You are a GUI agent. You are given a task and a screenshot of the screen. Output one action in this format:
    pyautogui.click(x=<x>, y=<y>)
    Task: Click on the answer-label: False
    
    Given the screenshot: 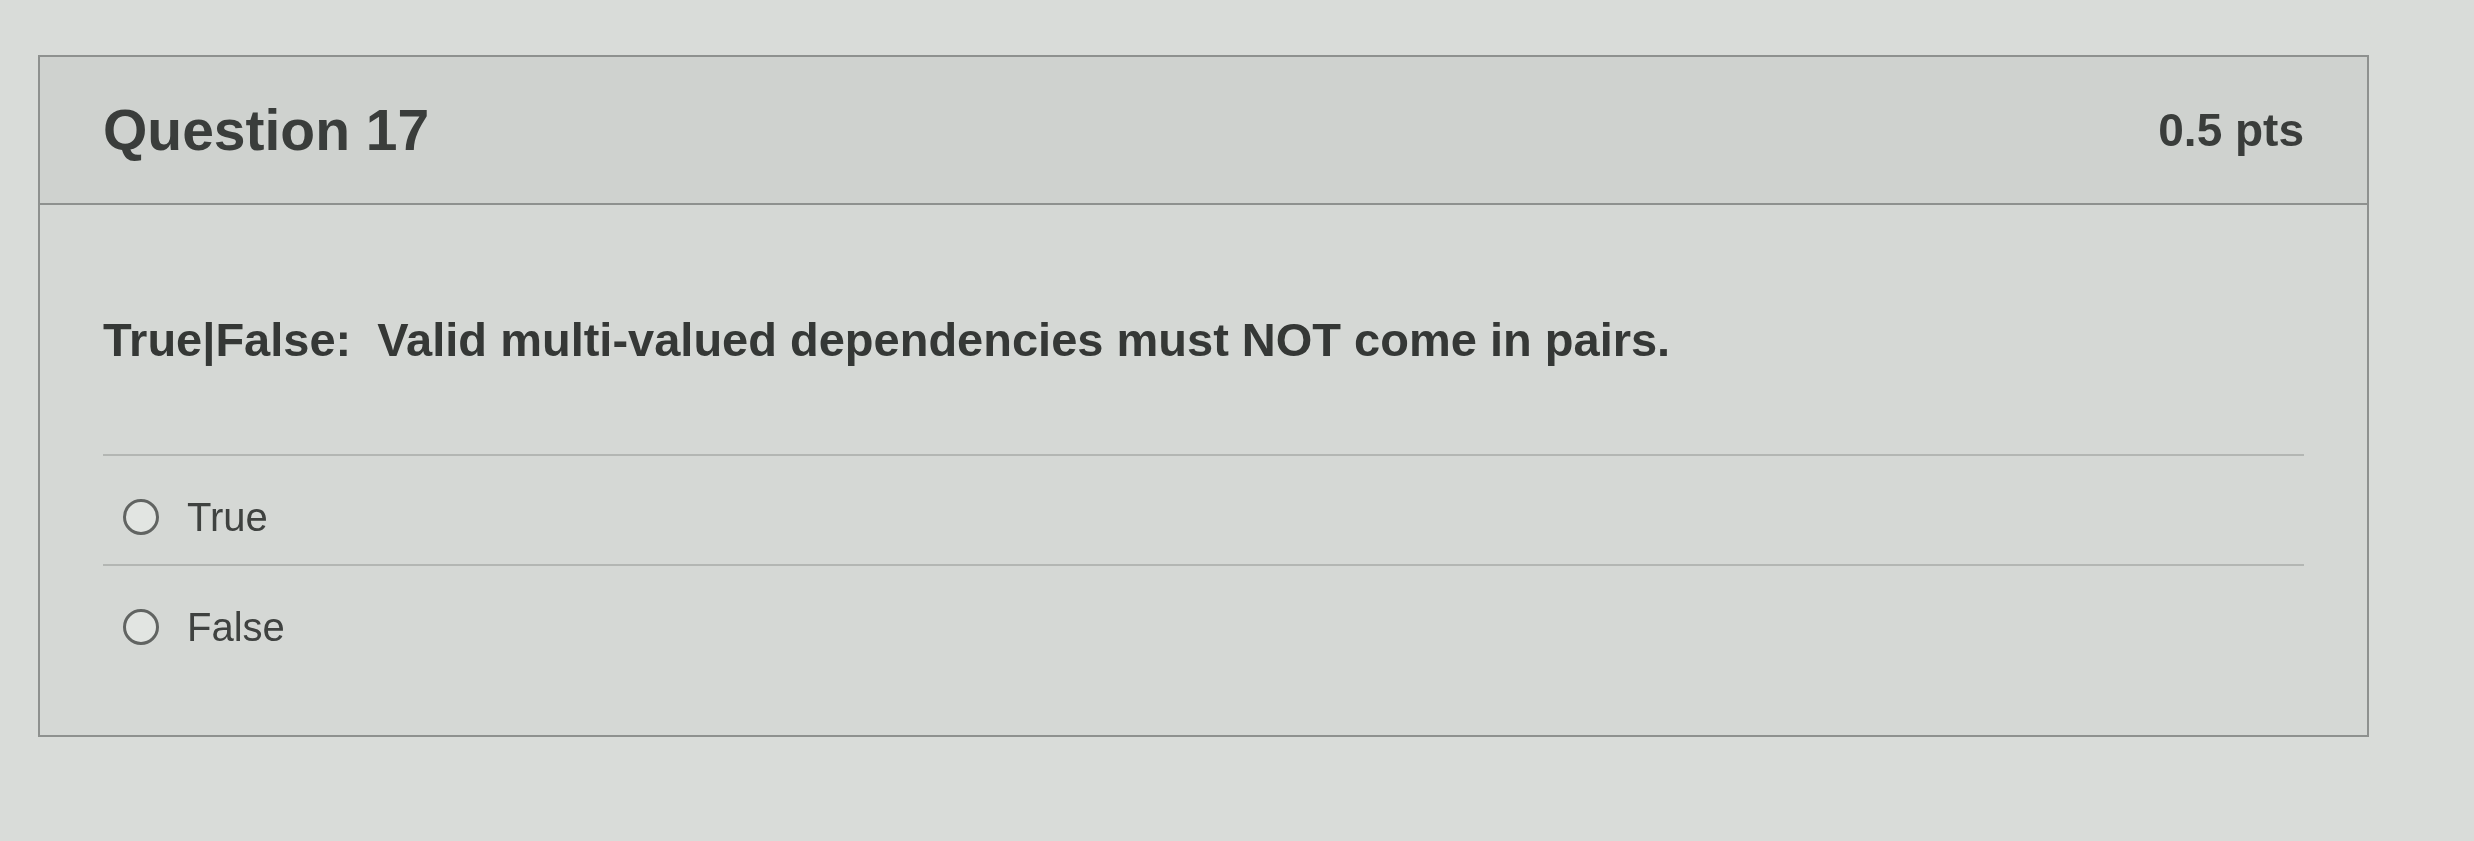 What is the action you would take?
    pyautogui.click(x=236, y=627)
    